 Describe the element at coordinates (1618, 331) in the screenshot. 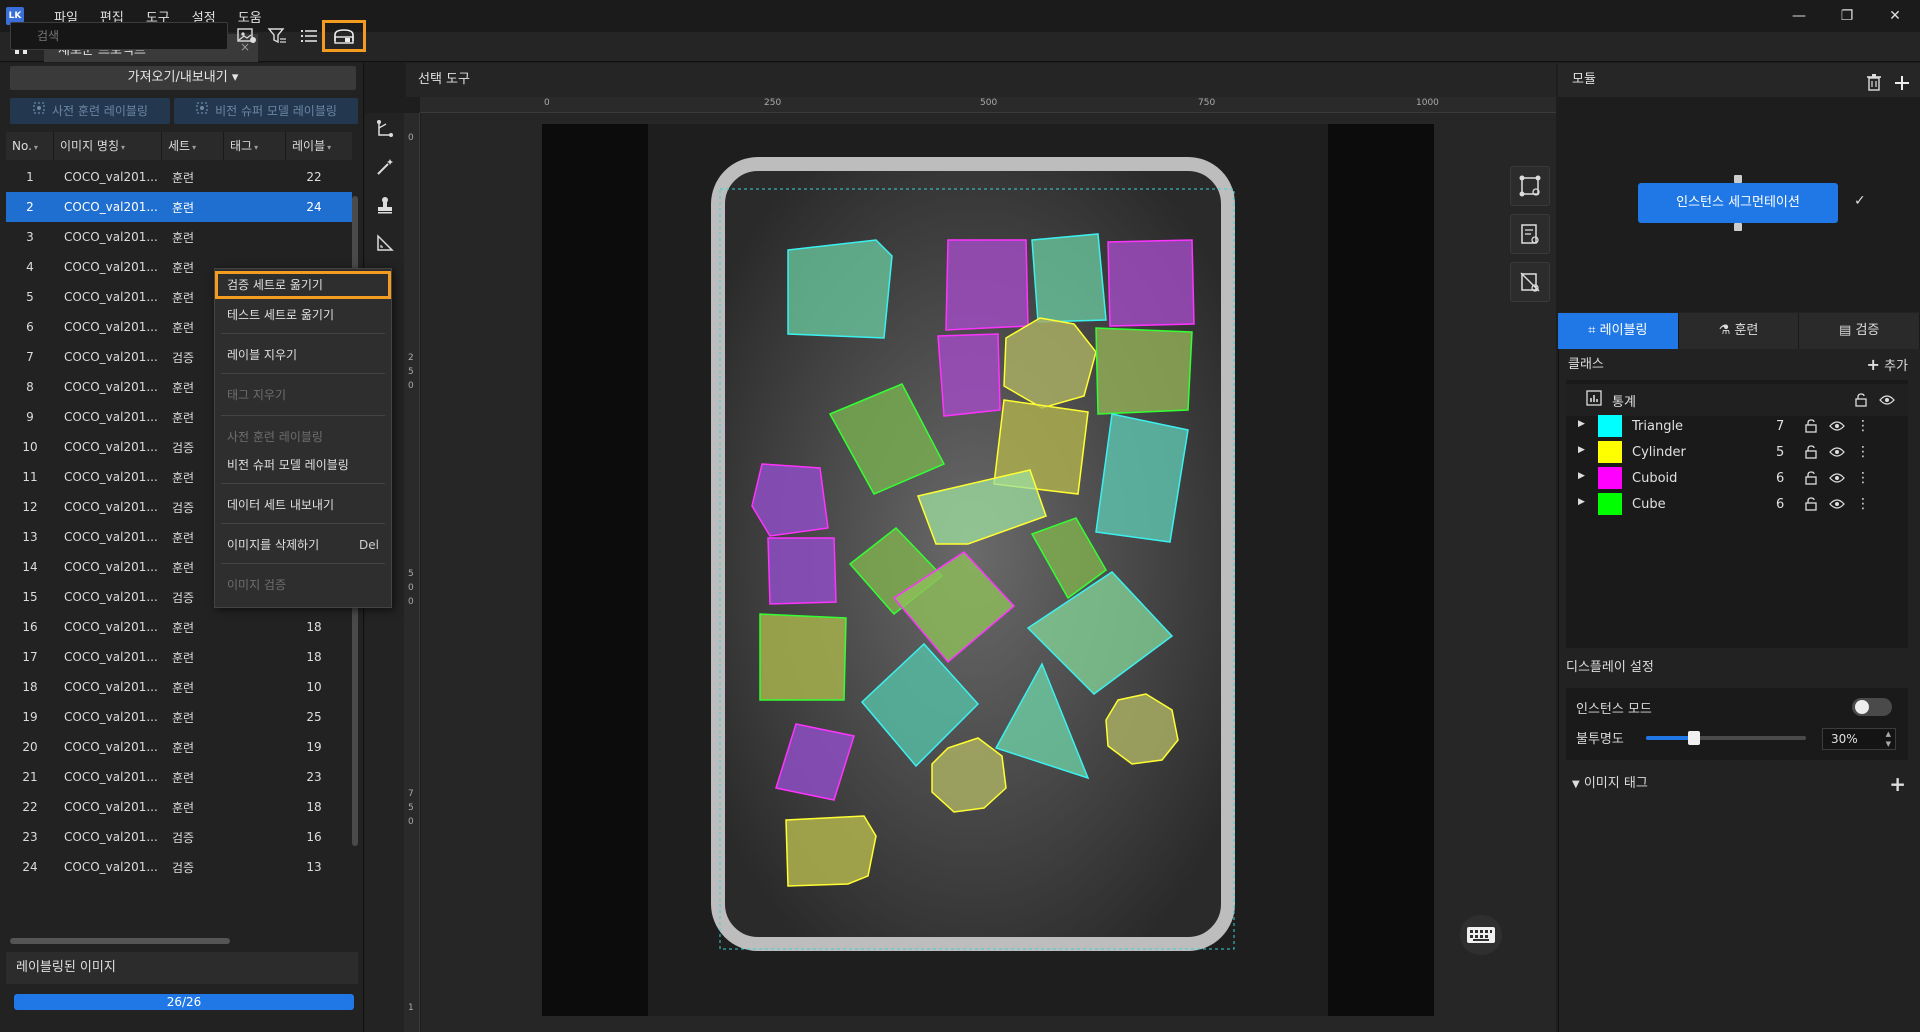

I see `tab-labeling: ⌗ 레이블링` at that location.